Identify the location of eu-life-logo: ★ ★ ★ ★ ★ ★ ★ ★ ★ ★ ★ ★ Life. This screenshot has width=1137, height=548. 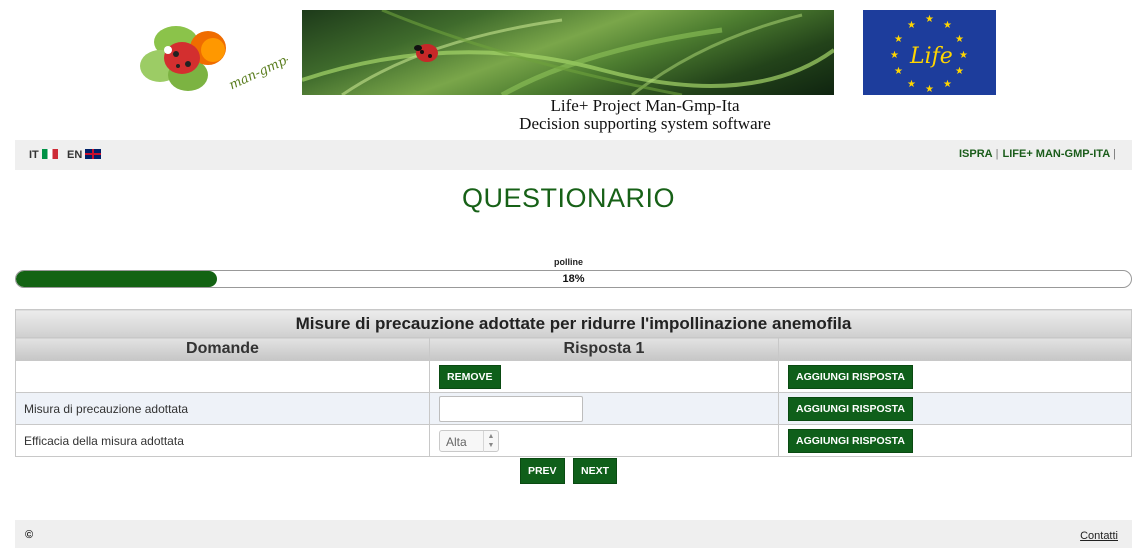
(929, 52).